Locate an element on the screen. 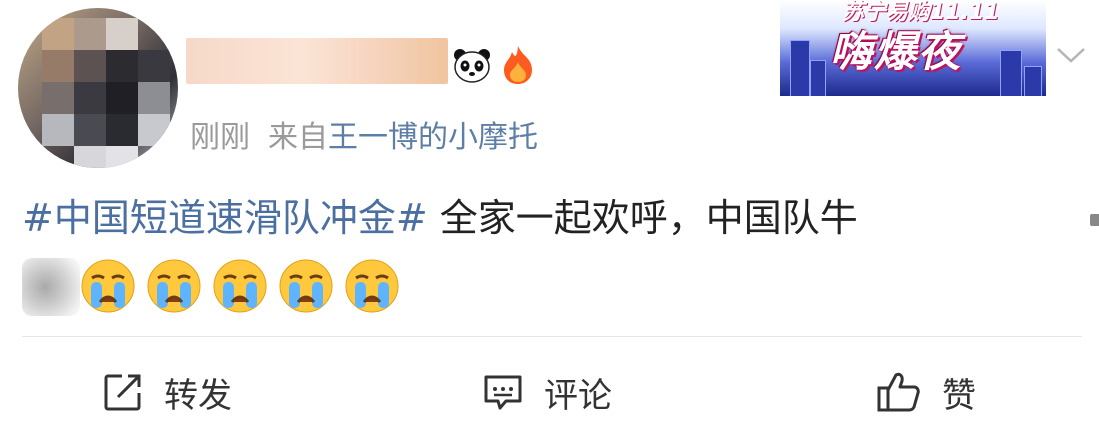 The image size is (1099, 445). like-button: 赞 is located at coordinates (926, 392).